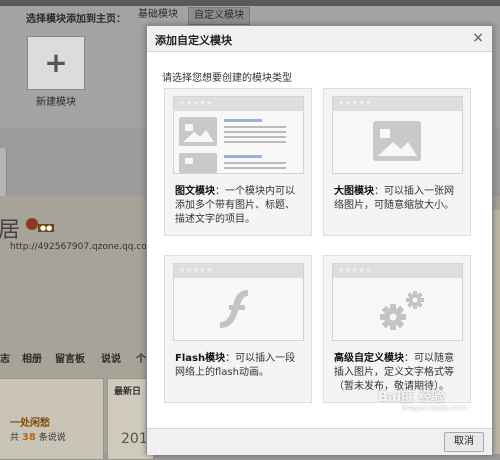  I want to click on dialog-prompt: 请选择您想要创建的模块类型, so click(227, 78).